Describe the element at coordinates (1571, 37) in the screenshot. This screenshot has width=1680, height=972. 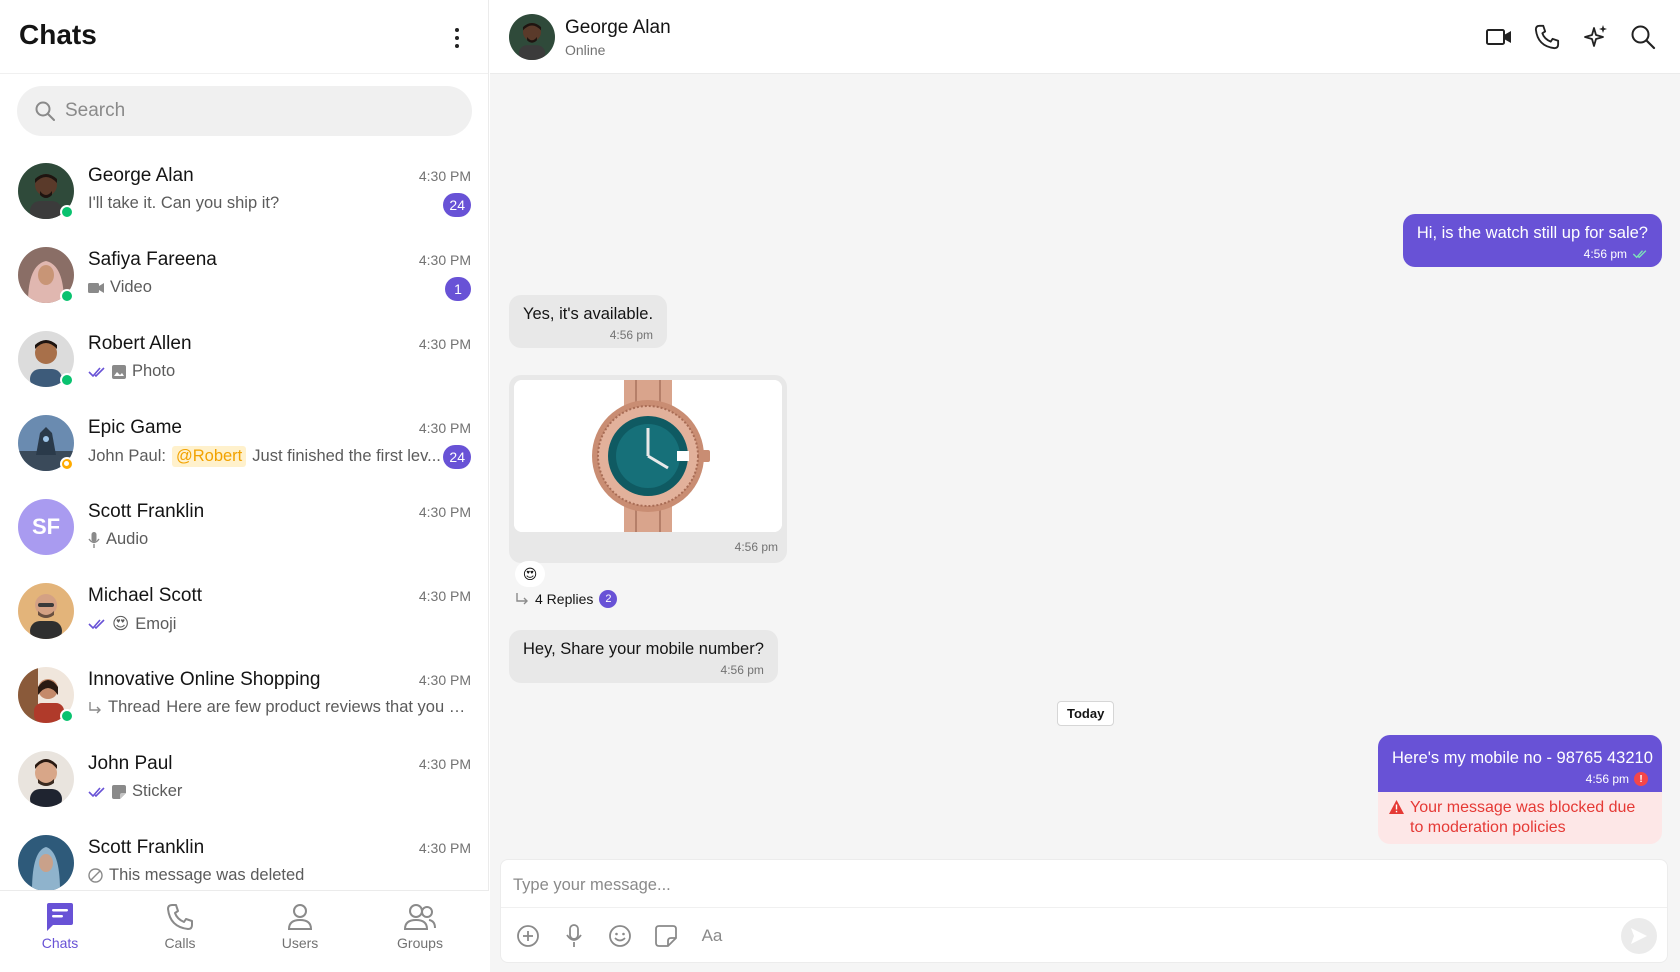
I see `header-actions` at that location.